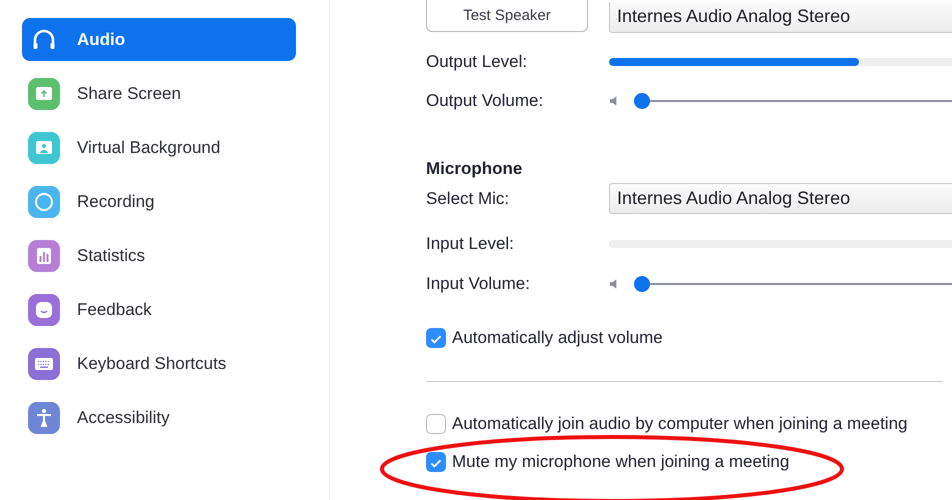 The width and height of the screenshot is (952, 500). What do you see at coordinates (44, 148) in the screenshot?
I see `person-icon` at bounding box center [44, 148].